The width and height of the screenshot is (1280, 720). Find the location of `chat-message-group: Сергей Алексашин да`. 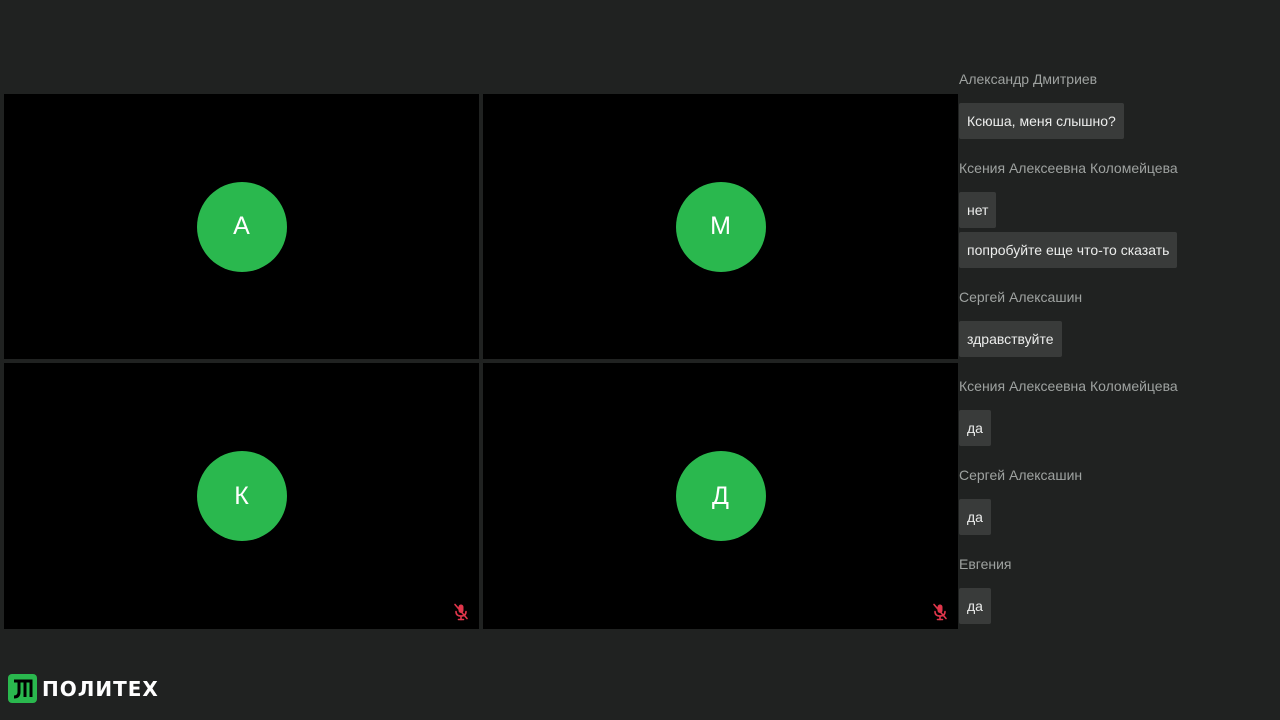

chat-message-group: Сергей Алексашин да is located at coordinates (1114, 500).